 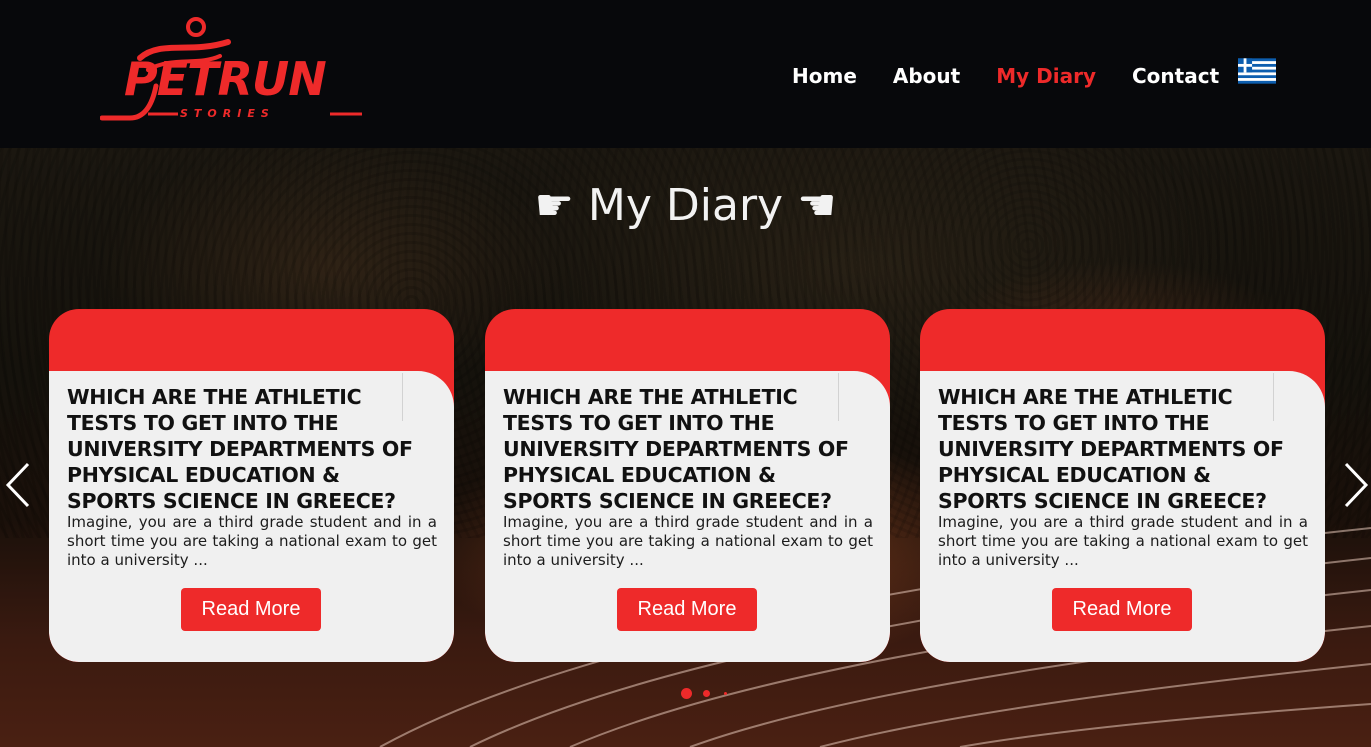 I want to click on petrun-stories-logo: PETRUN STORIES, so click(x=232, y=70).